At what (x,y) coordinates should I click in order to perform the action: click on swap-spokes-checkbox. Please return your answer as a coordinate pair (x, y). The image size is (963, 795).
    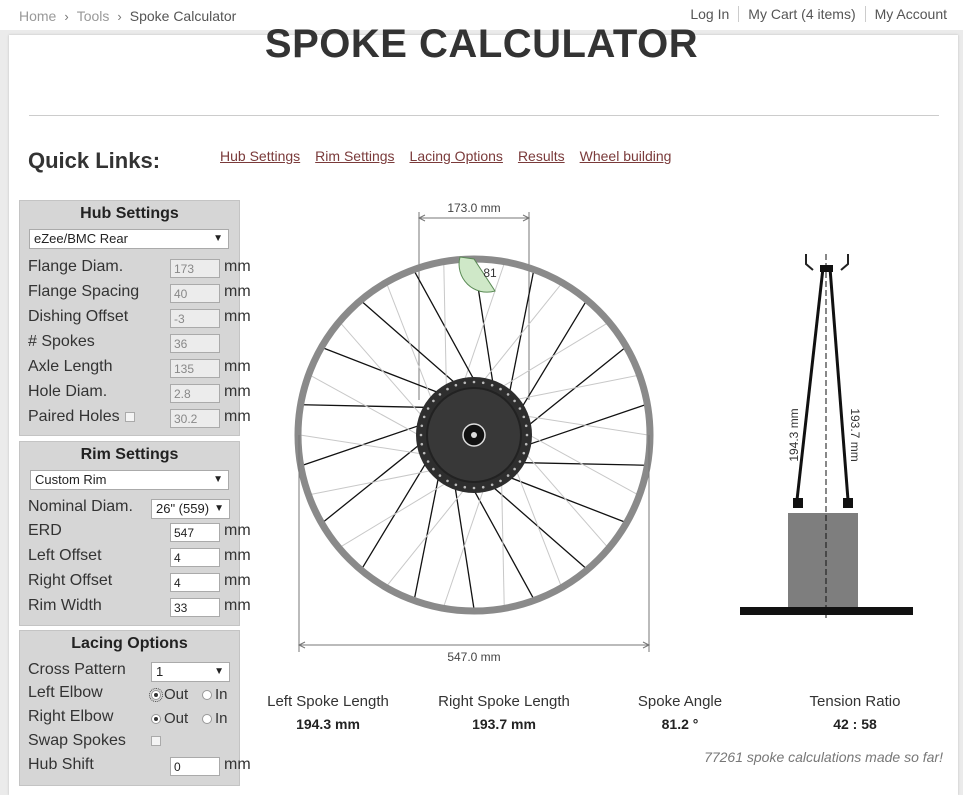
    Looking at the image, I should click on (156, 741).